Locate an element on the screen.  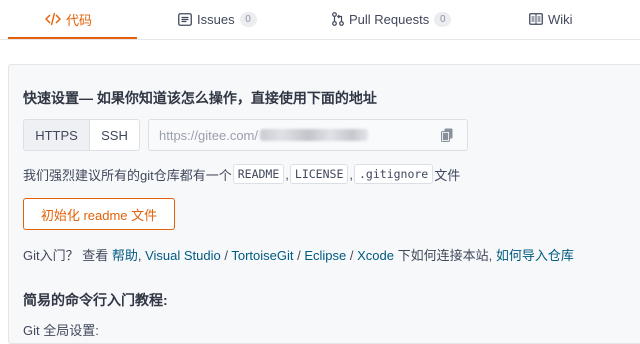
tabs-divider is located at coordinates (320, 39).